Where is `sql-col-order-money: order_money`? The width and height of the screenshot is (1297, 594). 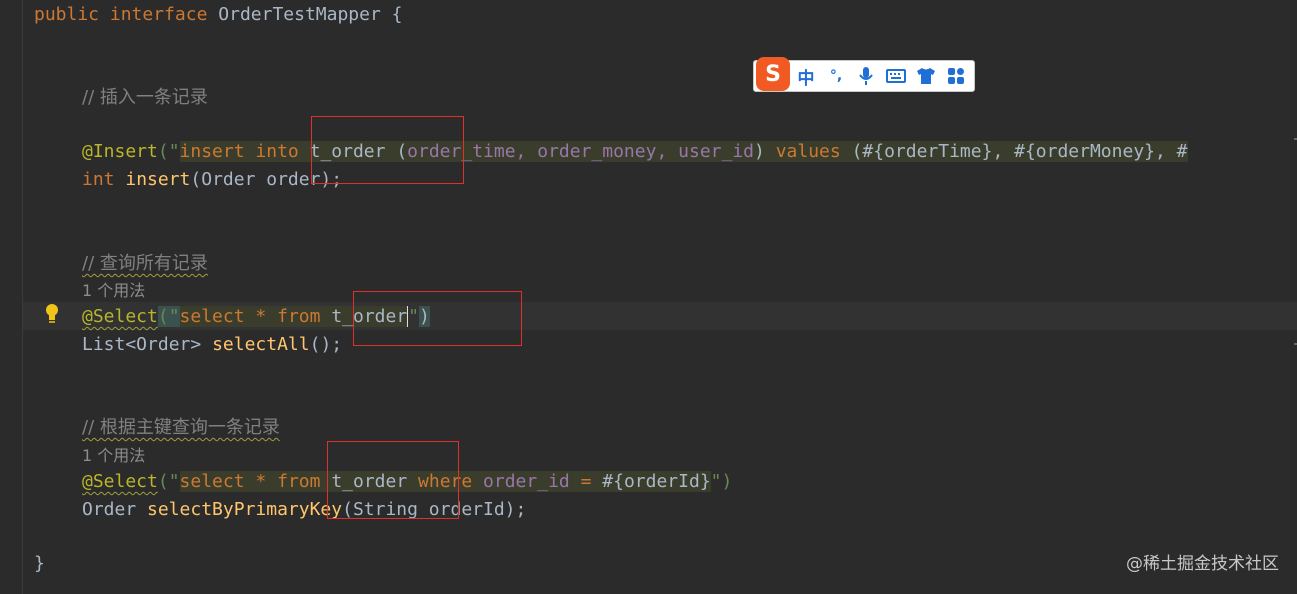 sql-col-order-money: order_money is located at coordinates (597, 151).